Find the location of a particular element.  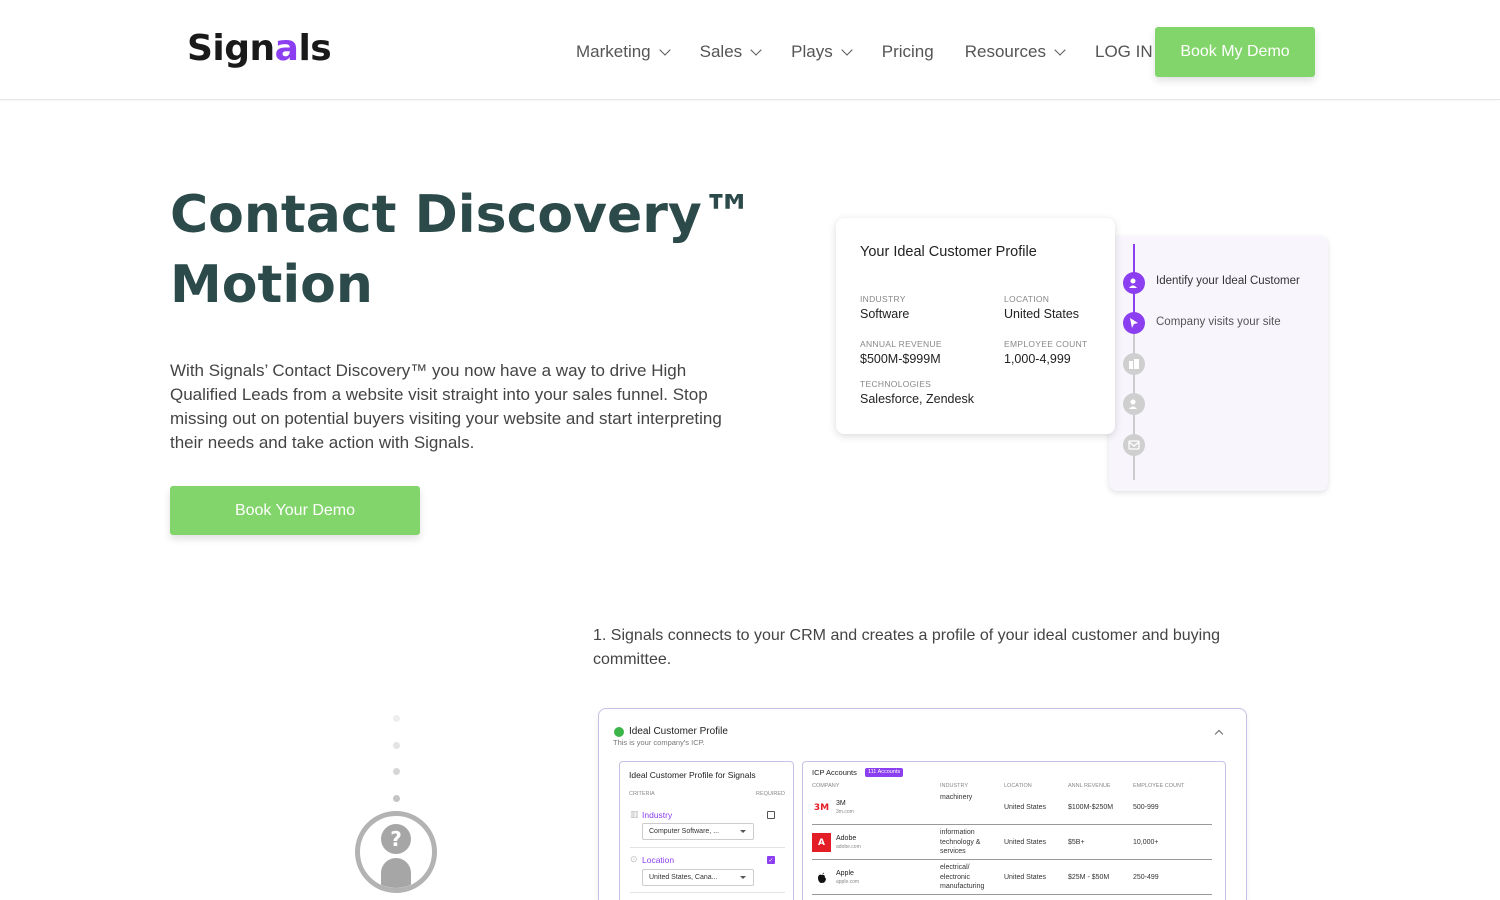

criteria-industry: Industry is located at coordinates (657, 815).